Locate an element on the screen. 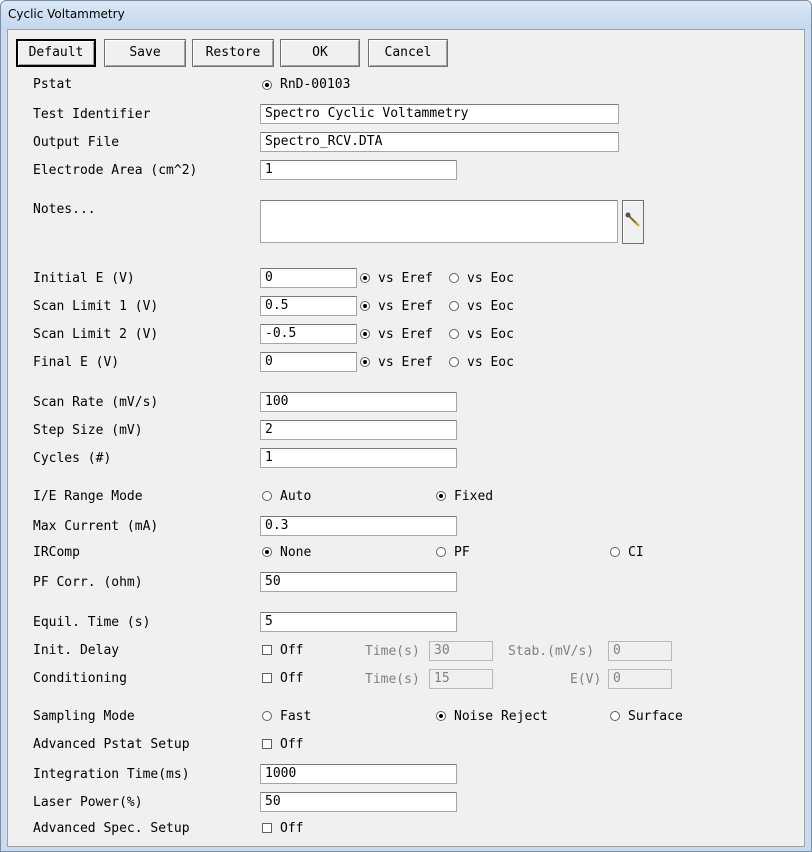  equil-time-input: 5 is located at coordinates (358, 622).